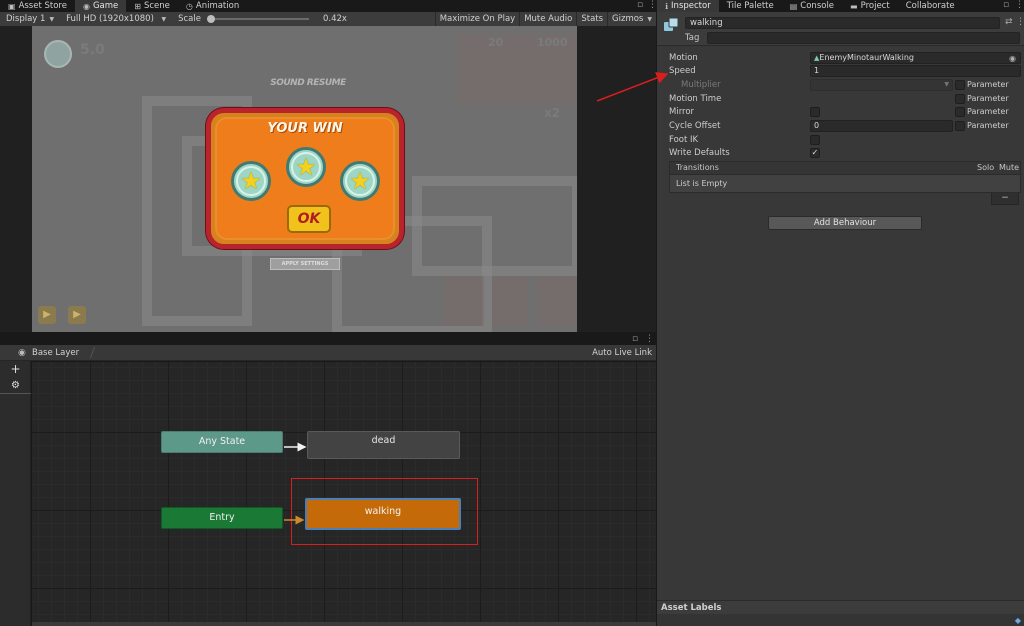 The width and height of the screenshot is (1024, 626). I want to click on scale-slider, so click(257, 19).